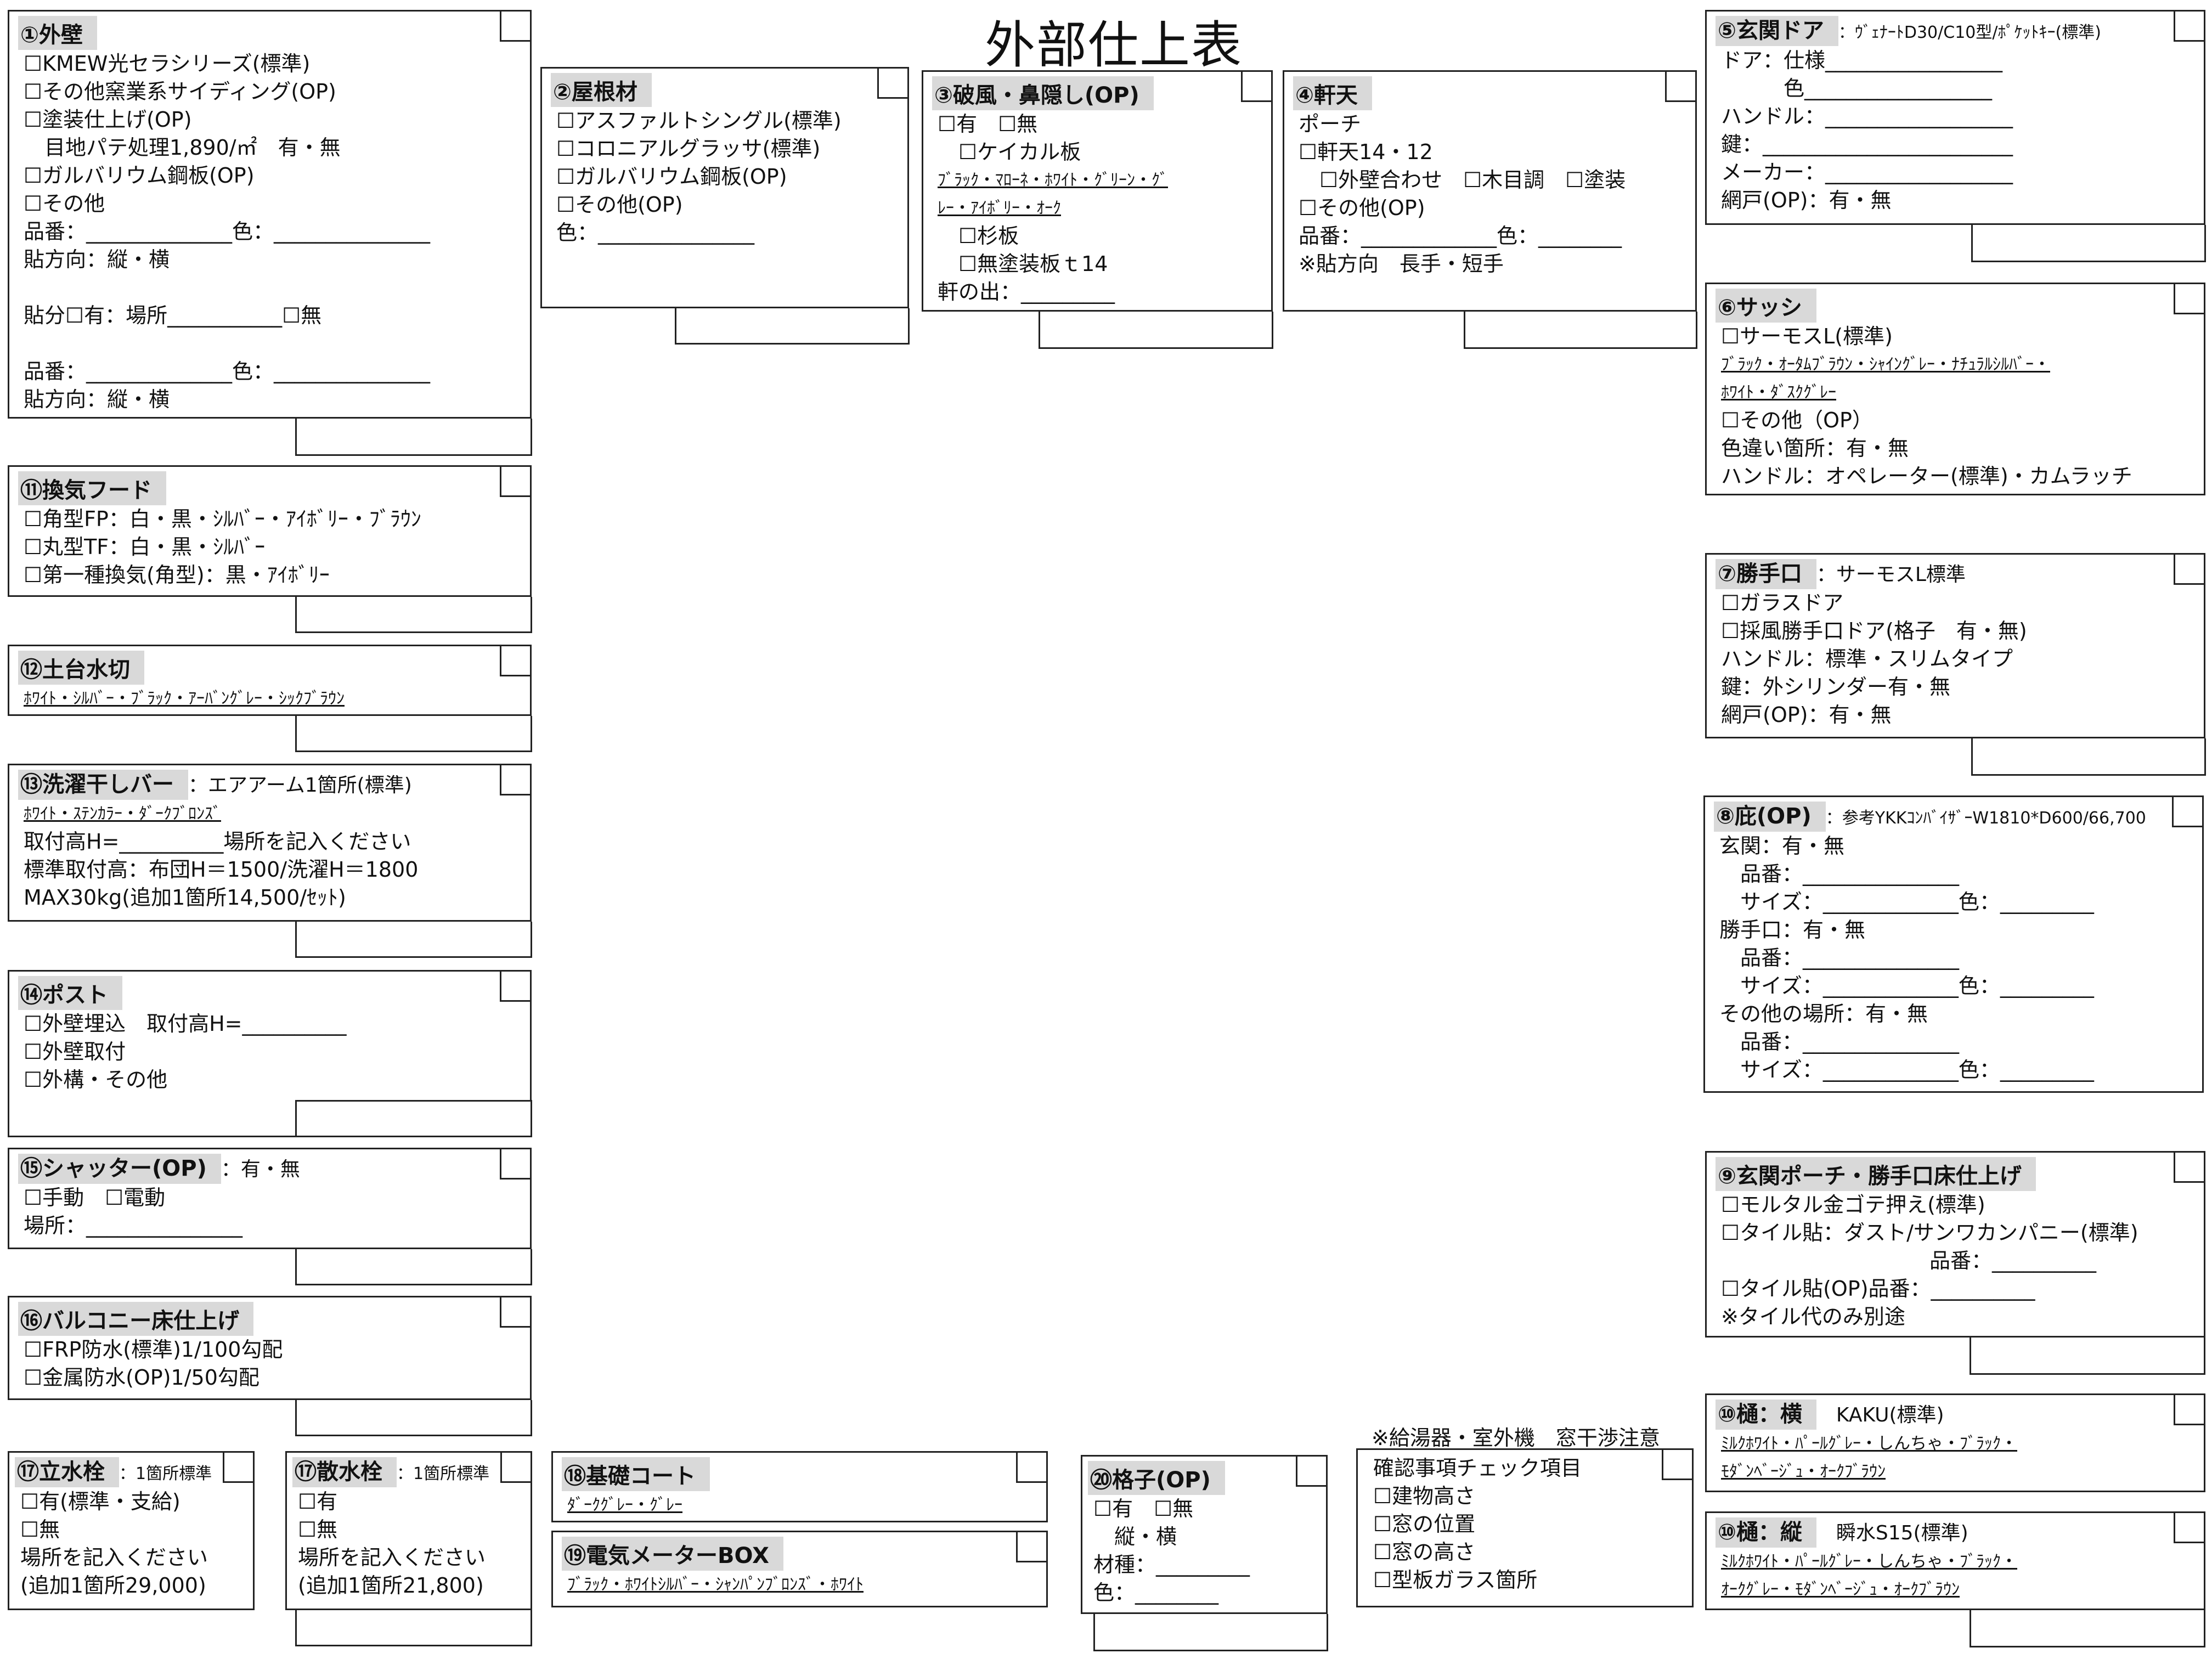  What do you see at coordinates (1010, 152) in the screenshot?
I see `line: ☐ケイカル板` at bounding box center [1010, 152].